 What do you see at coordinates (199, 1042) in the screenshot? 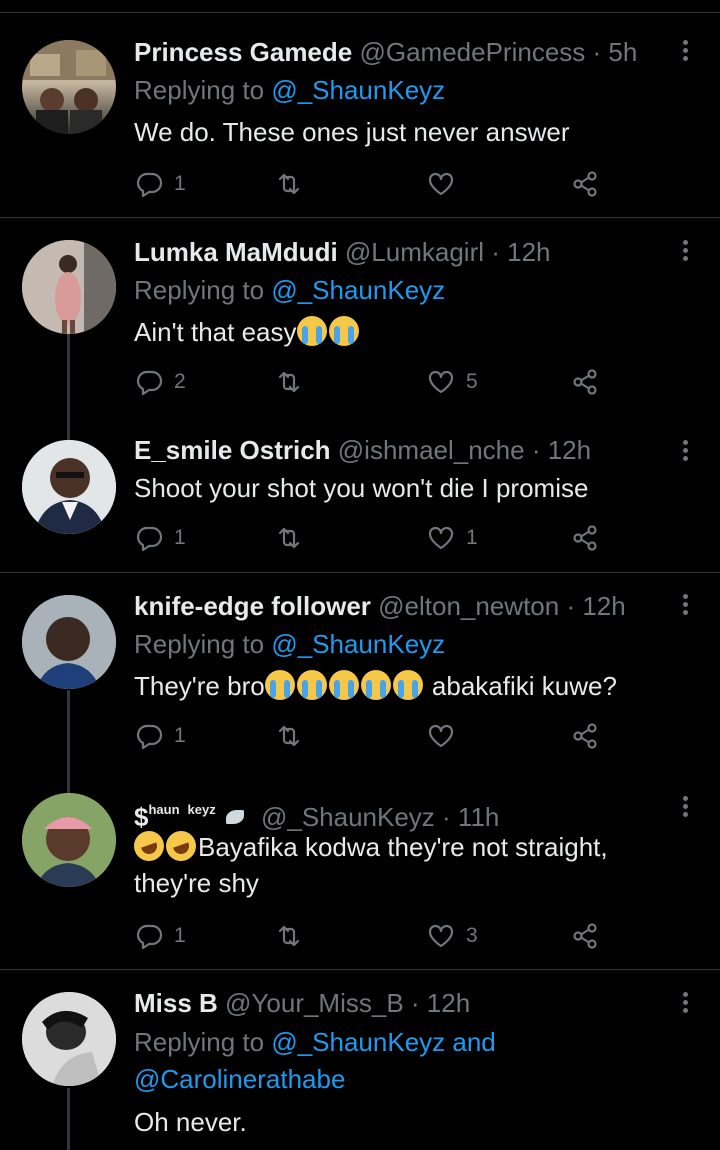
I see `replying-prefix: Replying to` at bounding box center [199, 1042].